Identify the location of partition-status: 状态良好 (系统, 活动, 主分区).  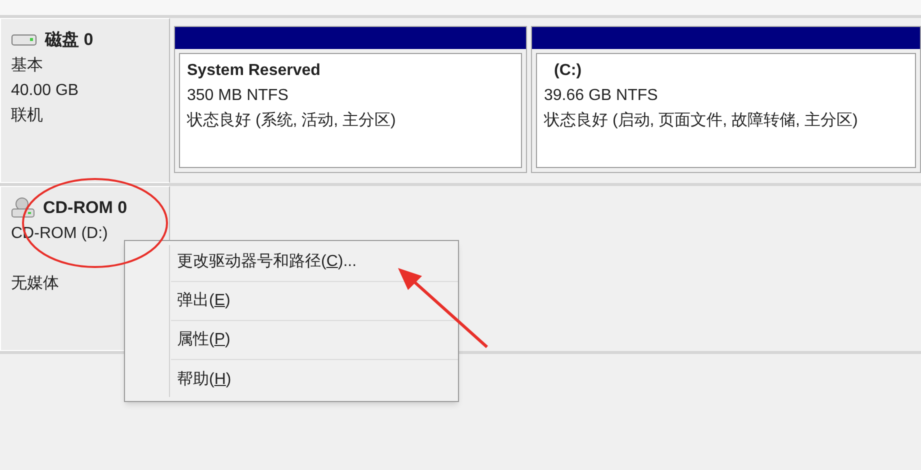
(291, 120).